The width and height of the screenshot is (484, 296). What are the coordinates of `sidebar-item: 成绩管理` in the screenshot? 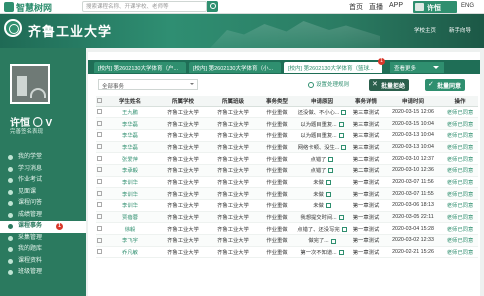 It's located at (43, 216).